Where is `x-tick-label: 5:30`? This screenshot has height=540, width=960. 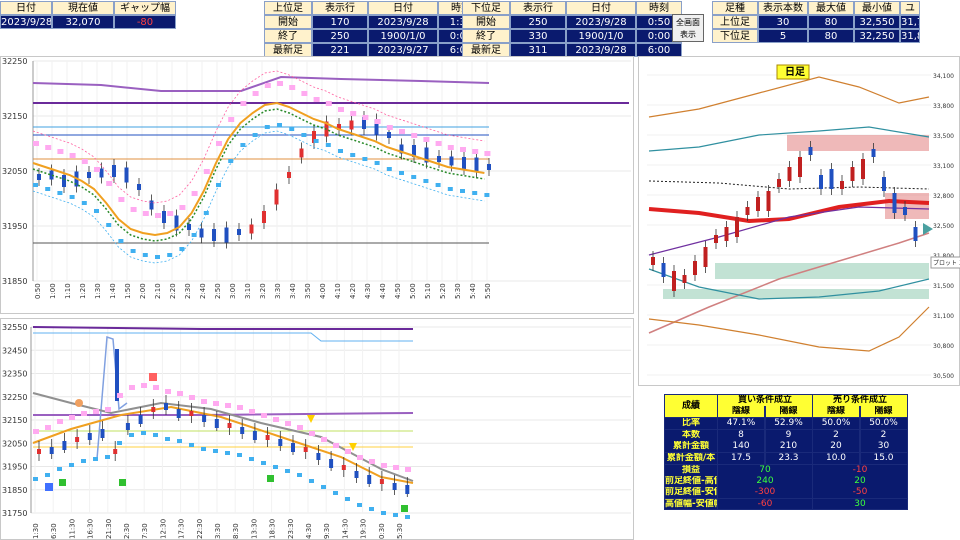
x-tick-label: 5:30 is located at coordinates (458, 291).